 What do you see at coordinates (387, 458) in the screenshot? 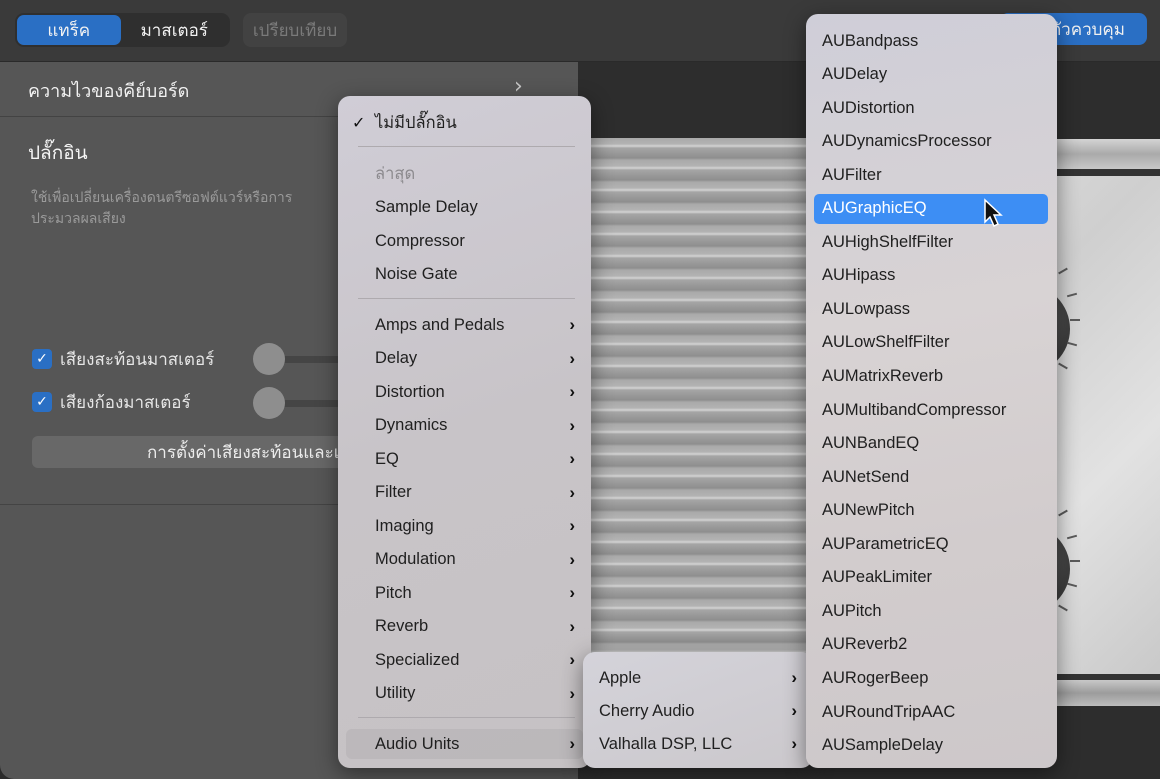
I see `menu-item-label: EQ` at bounding box center [387, 458].